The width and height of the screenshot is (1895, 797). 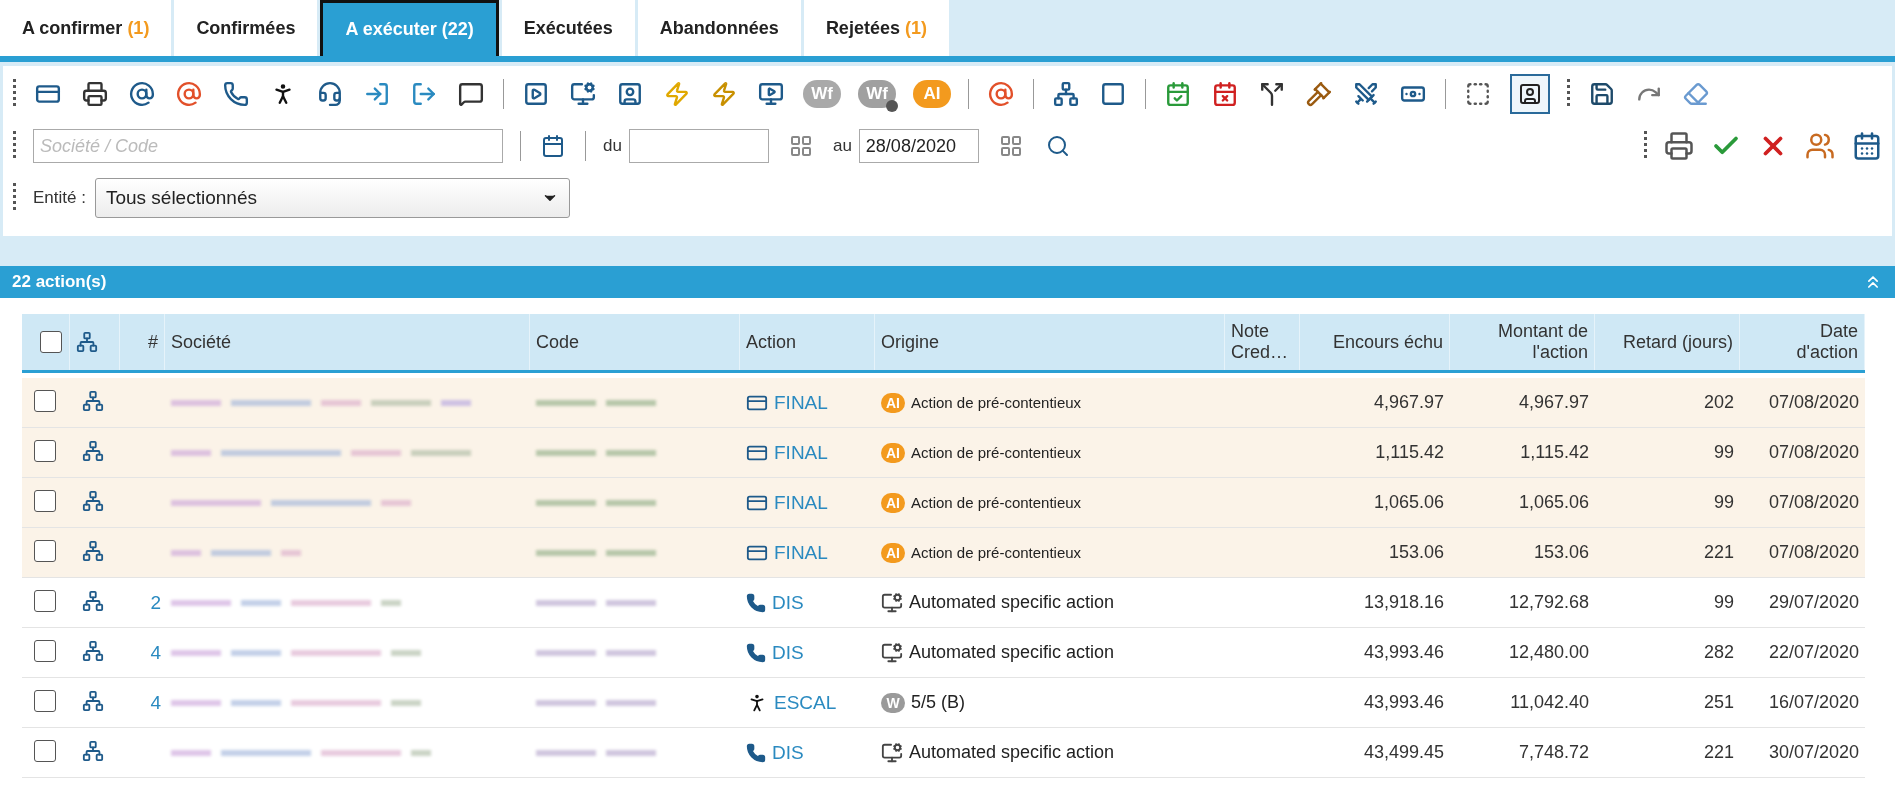 I want to click on column-header: Retard (jours), so click(x=1677, y=342).